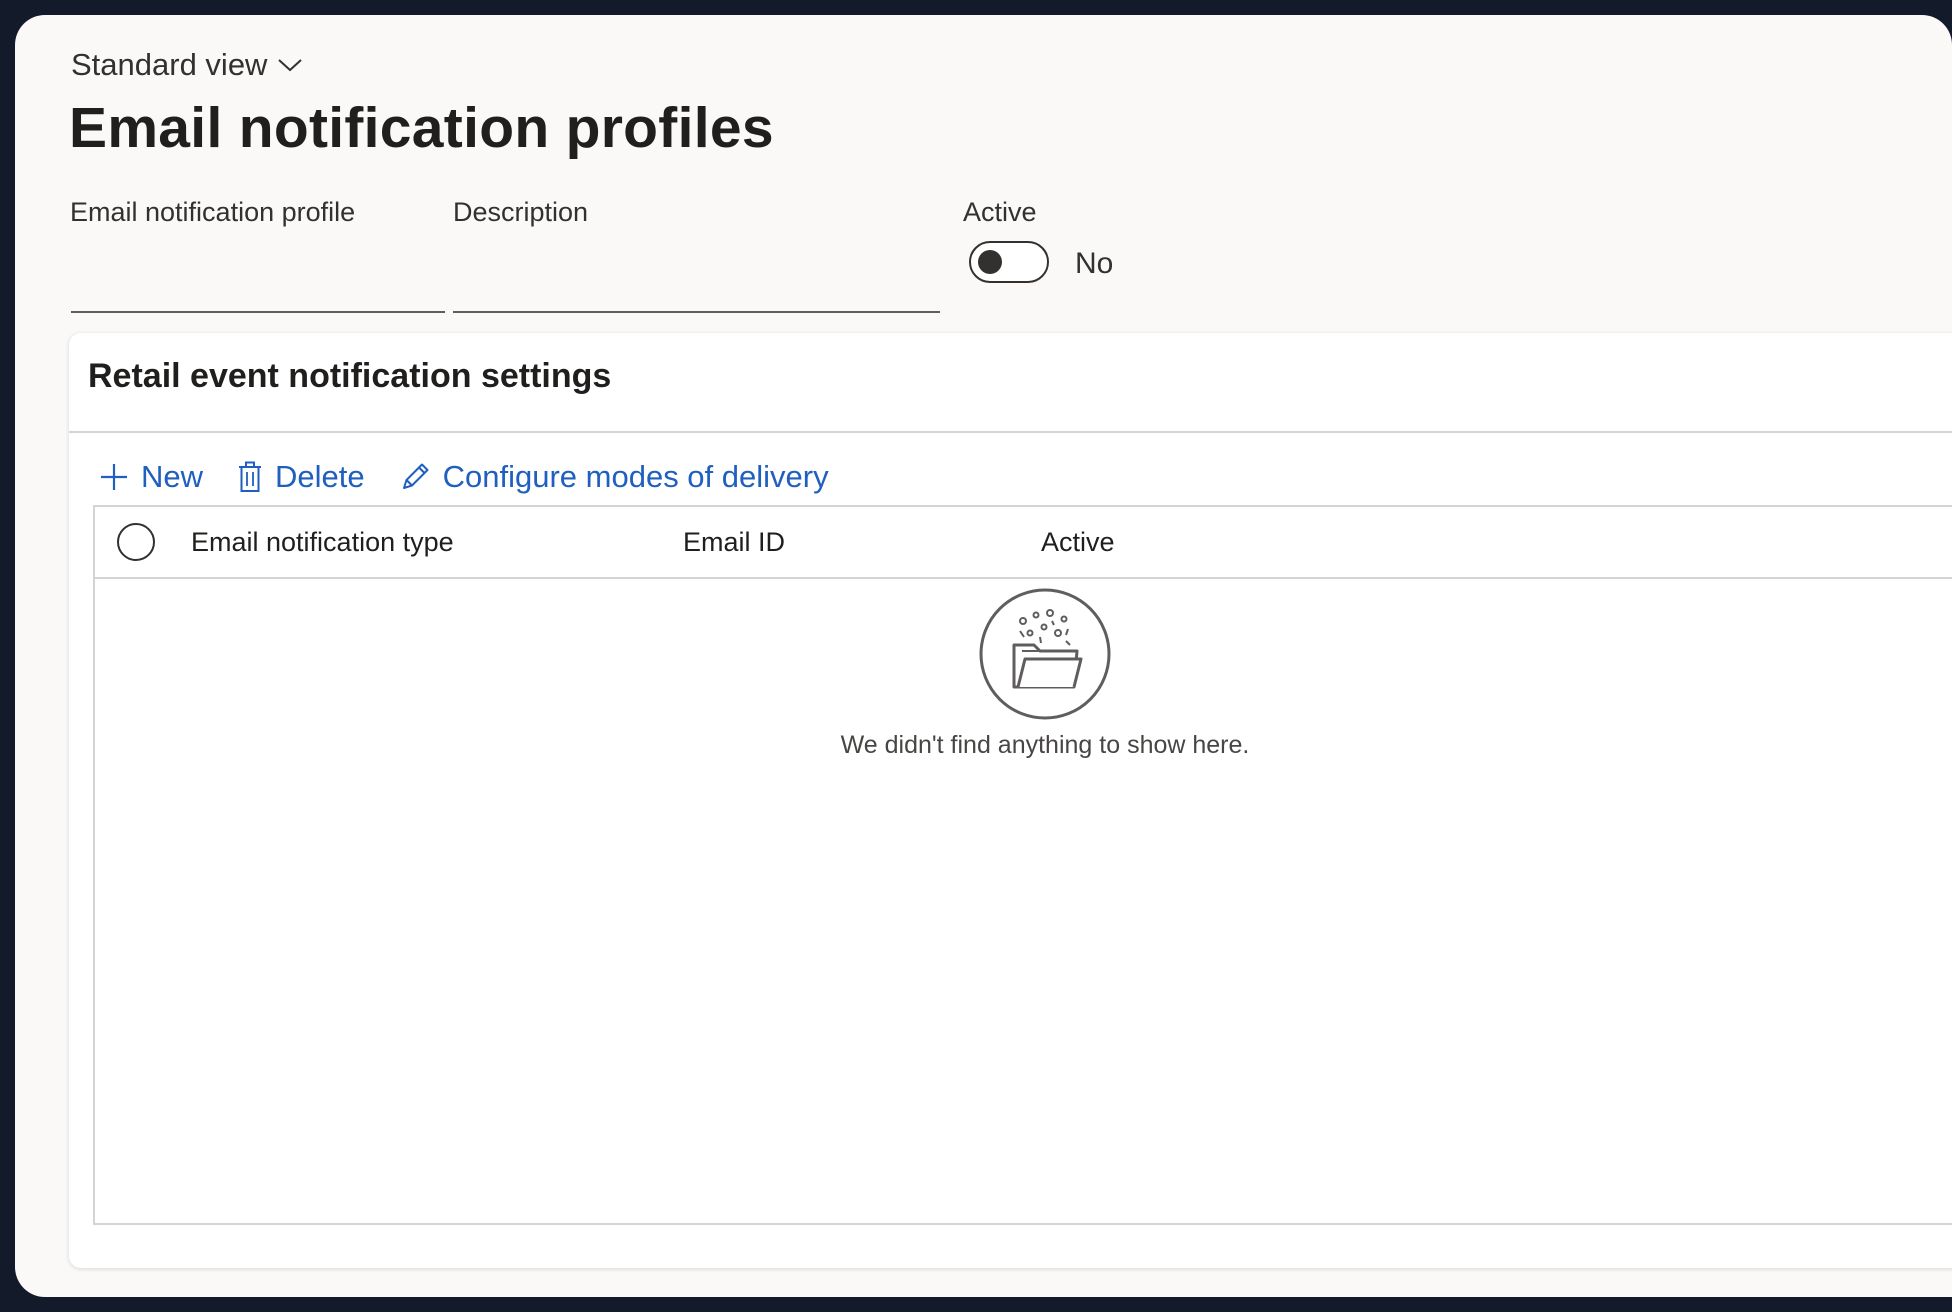 This screenshot has height=1312, width=1952. What do you see at coordinates (1009, 262) in the screenshot?
I see `active-toggle` at bounding box center [1009, 262].